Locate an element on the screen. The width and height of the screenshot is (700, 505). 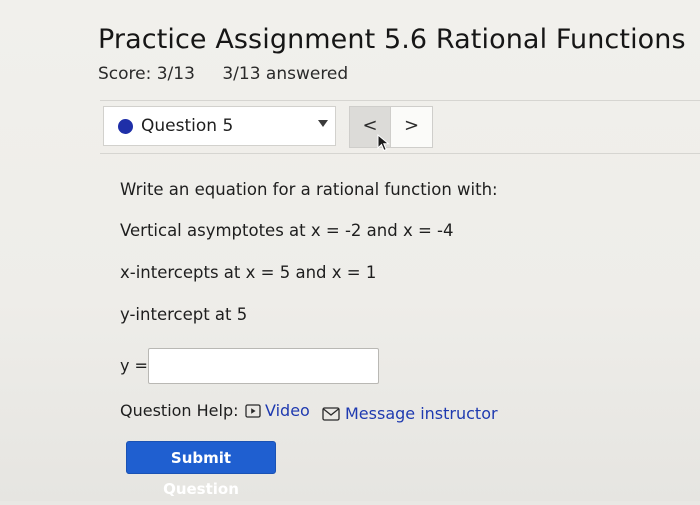
message-instructor-link: Message instructor is located at coordinates (410, 413).